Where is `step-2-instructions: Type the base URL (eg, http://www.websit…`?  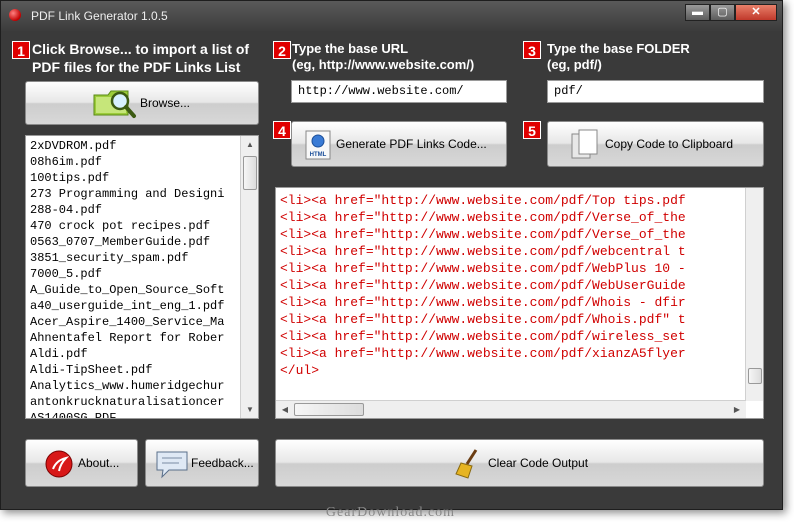
step-2-instructions: Type the base URL (eg, http://www.websit… is located at coordinates (383, 57).